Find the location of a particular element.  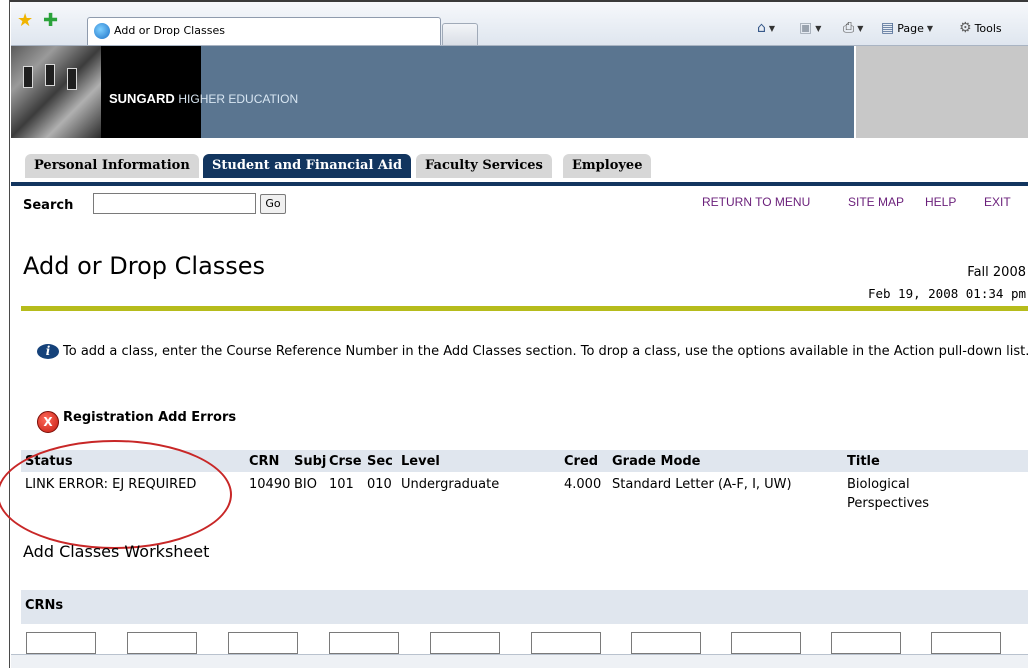

site-map-link: SITE MAP is located at coordinates (876, 202).